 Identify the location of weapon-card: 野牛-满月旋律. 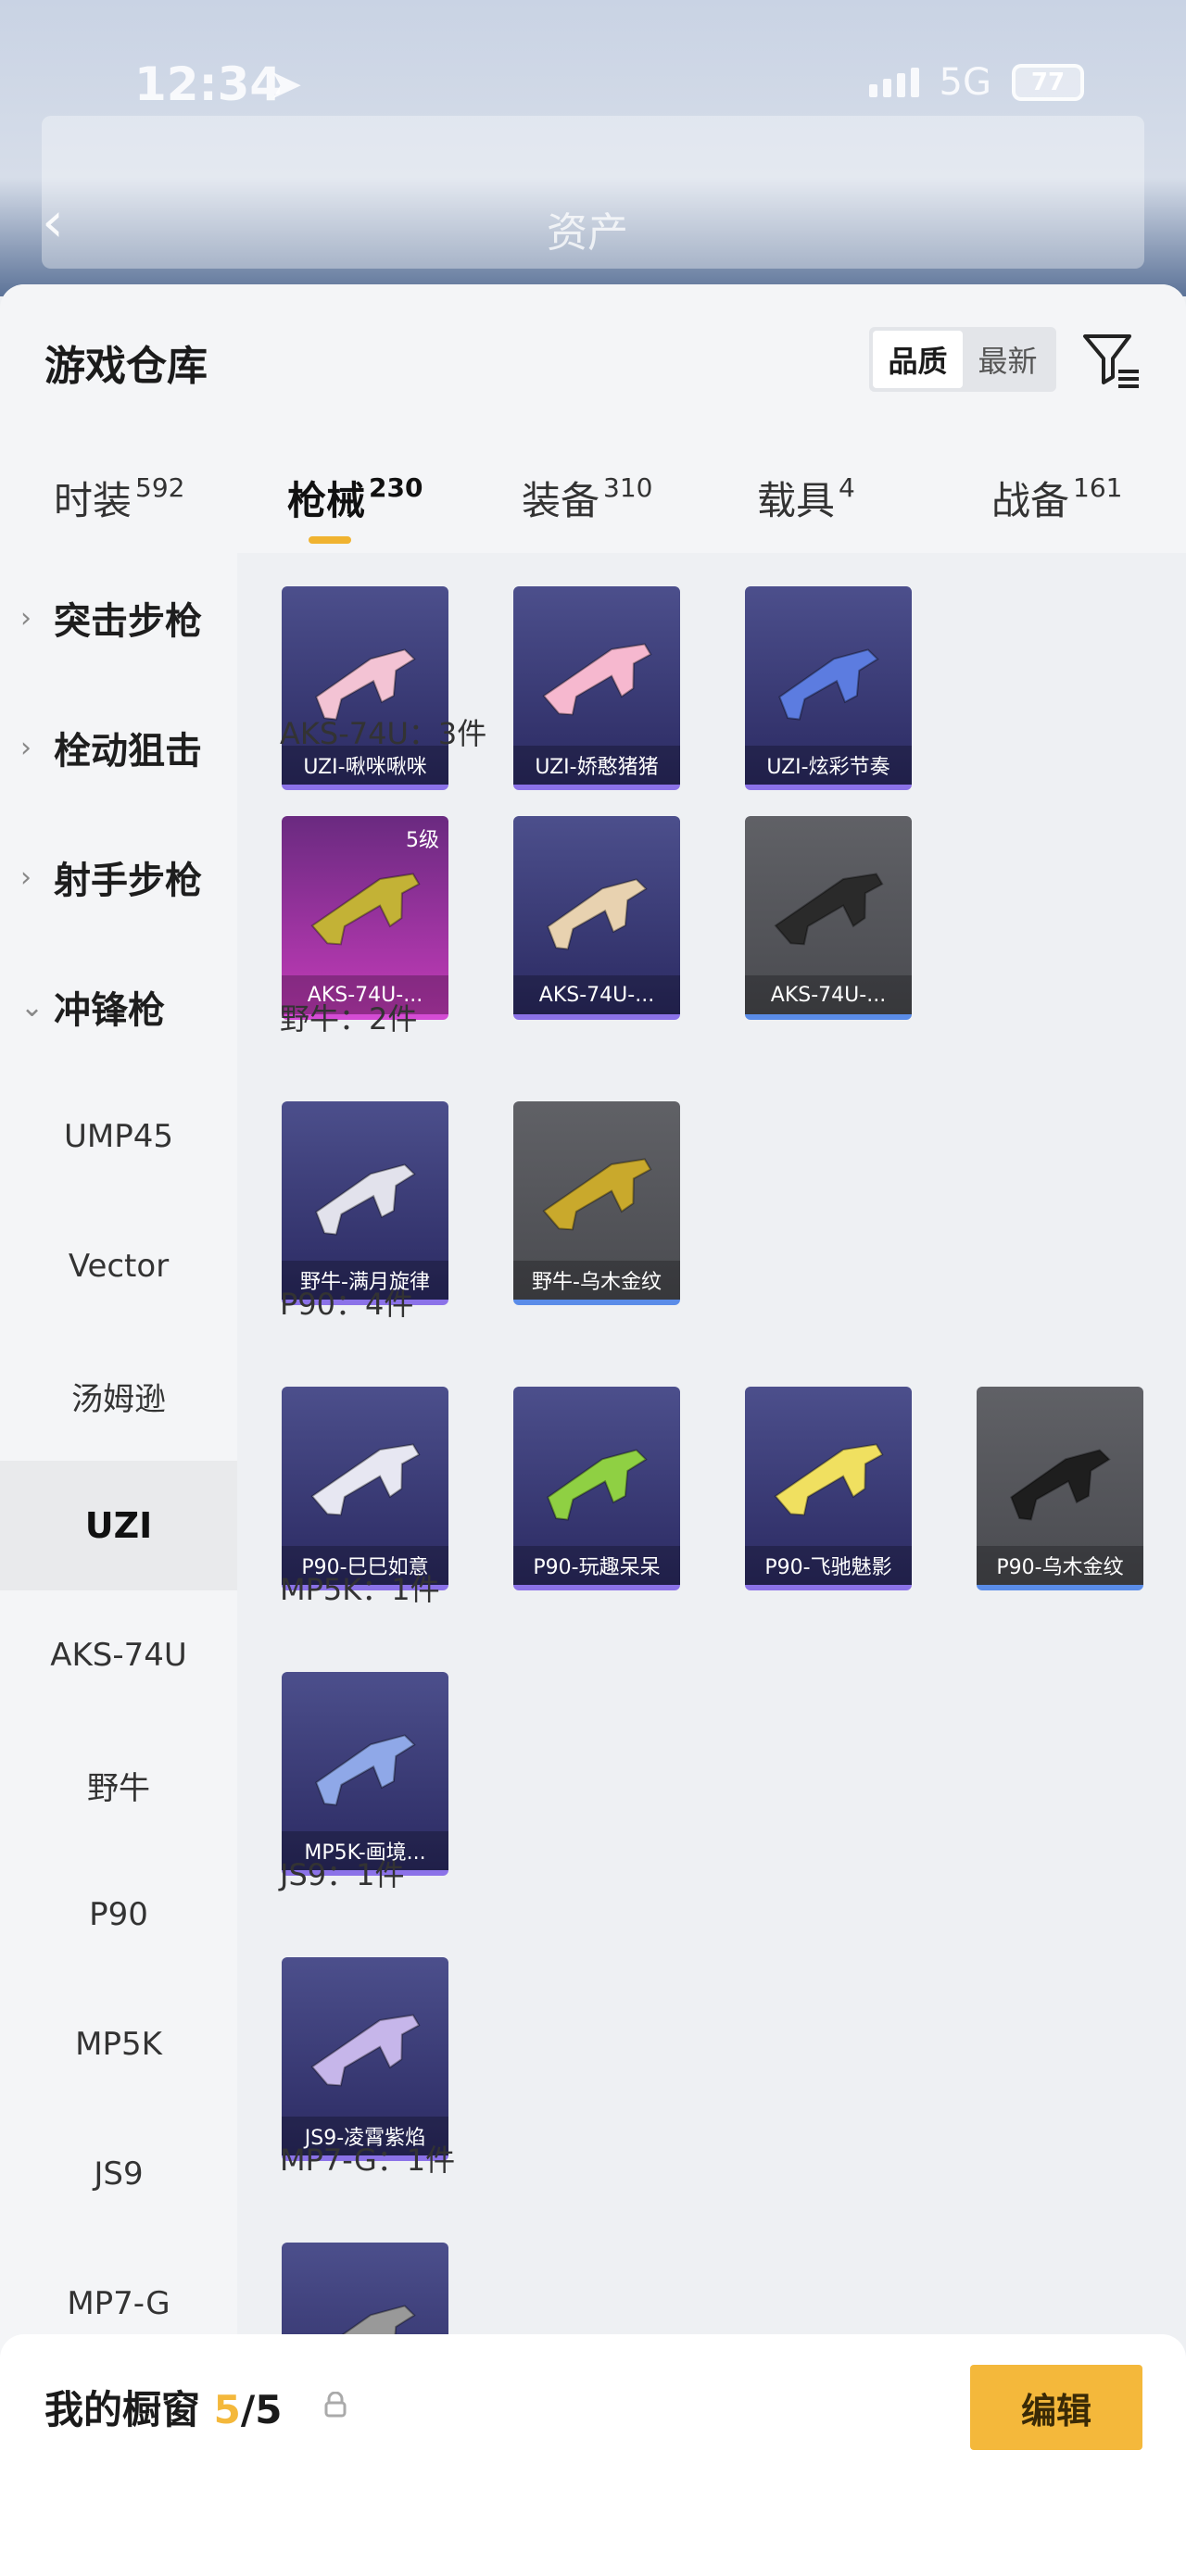
(365, 1203).